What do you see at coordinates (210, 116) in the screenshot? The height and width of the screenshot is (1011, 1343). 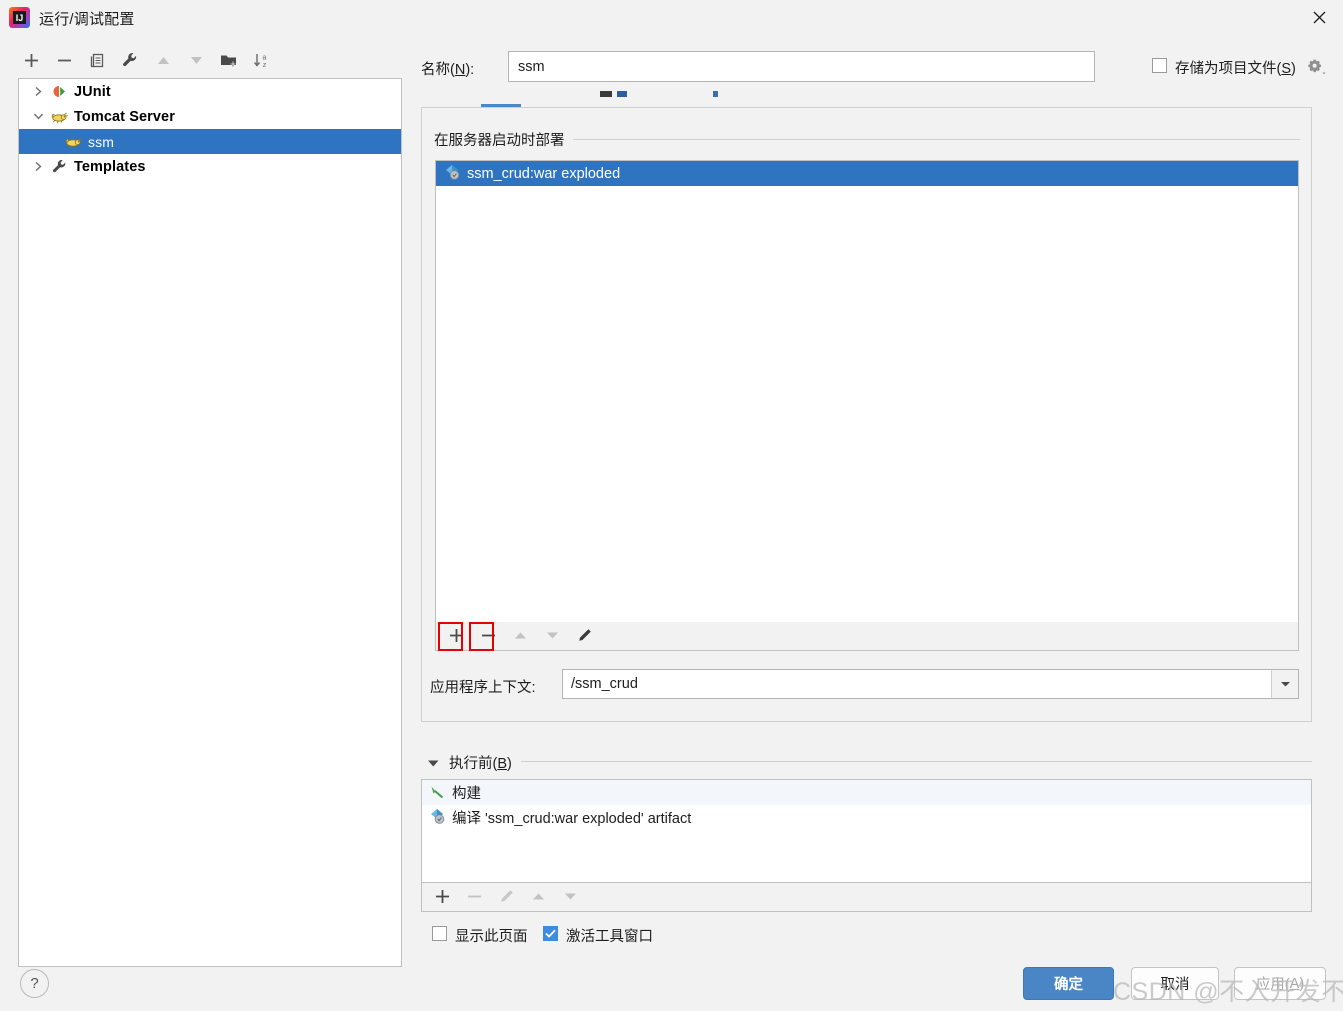 I see `tree-item-tomcat-server: Tomcat Server` at bounding box center [210, 116].